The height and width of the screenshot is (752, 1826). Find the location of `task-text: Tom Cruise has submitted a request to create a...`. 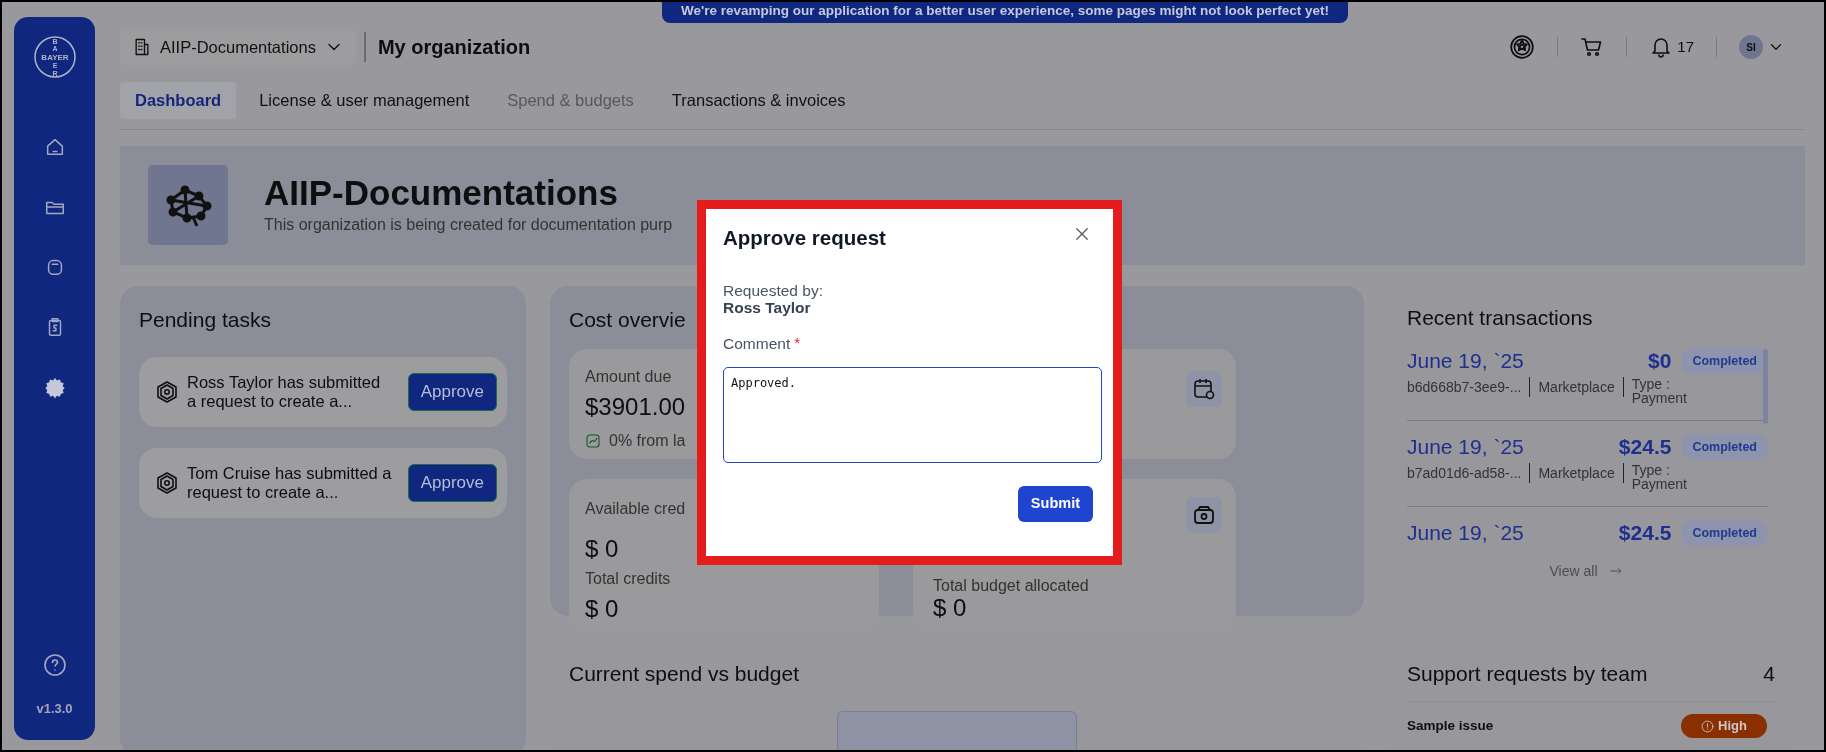

task-text: Tom Cruise has submitted a request to create a... is located at coordinates (289, 483).